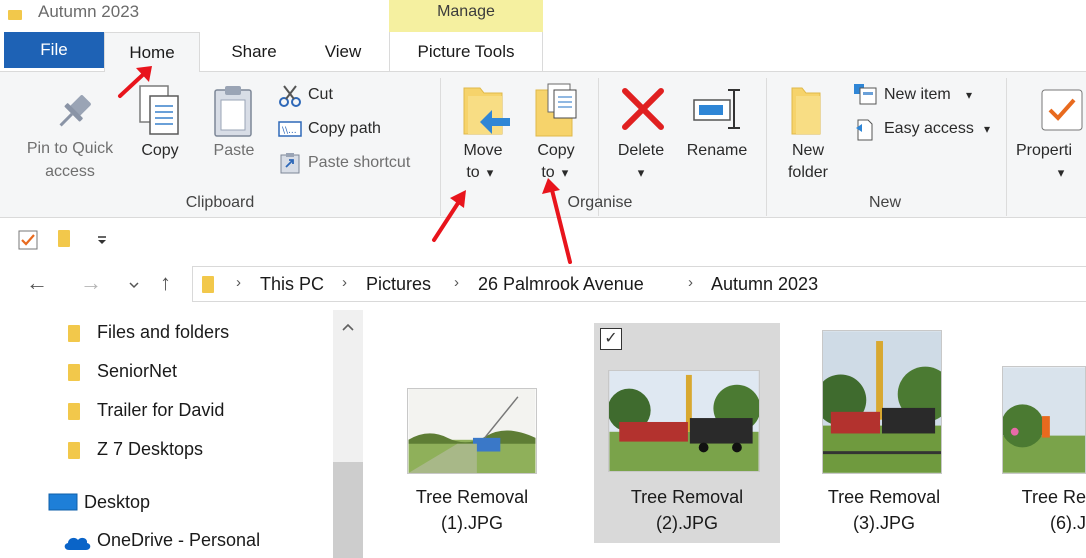  What do you see at coordinates (137, 371) in the screenshot?
I see `nav-item-label: SeniorNet` at bounding box center [137, 371].